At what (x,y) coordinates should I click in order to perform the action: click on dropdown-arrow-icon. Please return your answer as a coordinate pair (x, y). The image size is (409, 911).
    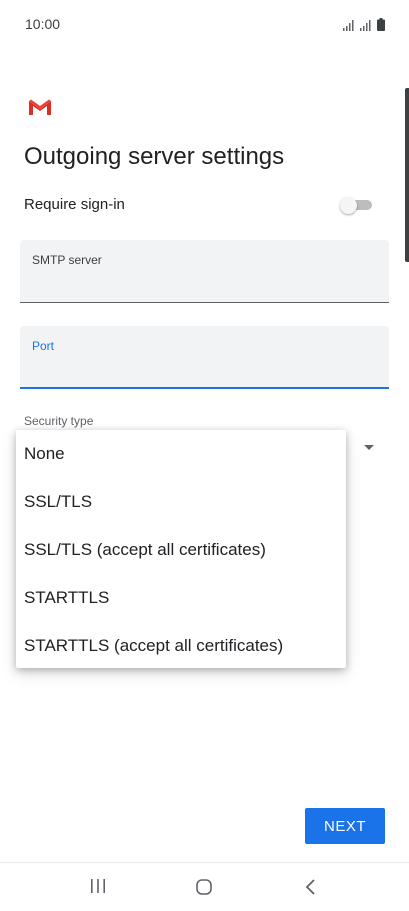
    Looking at the image, I should click on (369, 447).